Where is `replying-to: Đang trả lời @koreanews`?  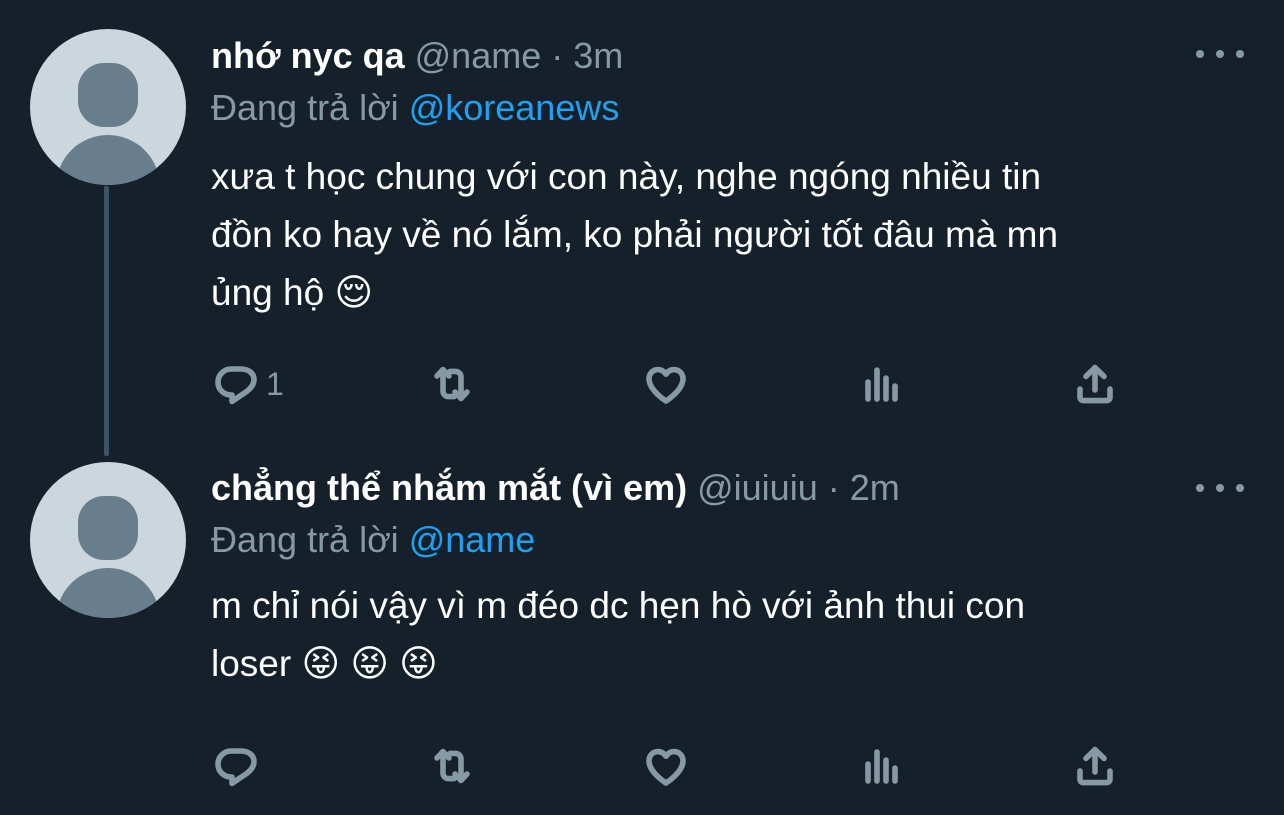 replying-to: Đang trả lời @koreanews is located at coordinates (415, 108).